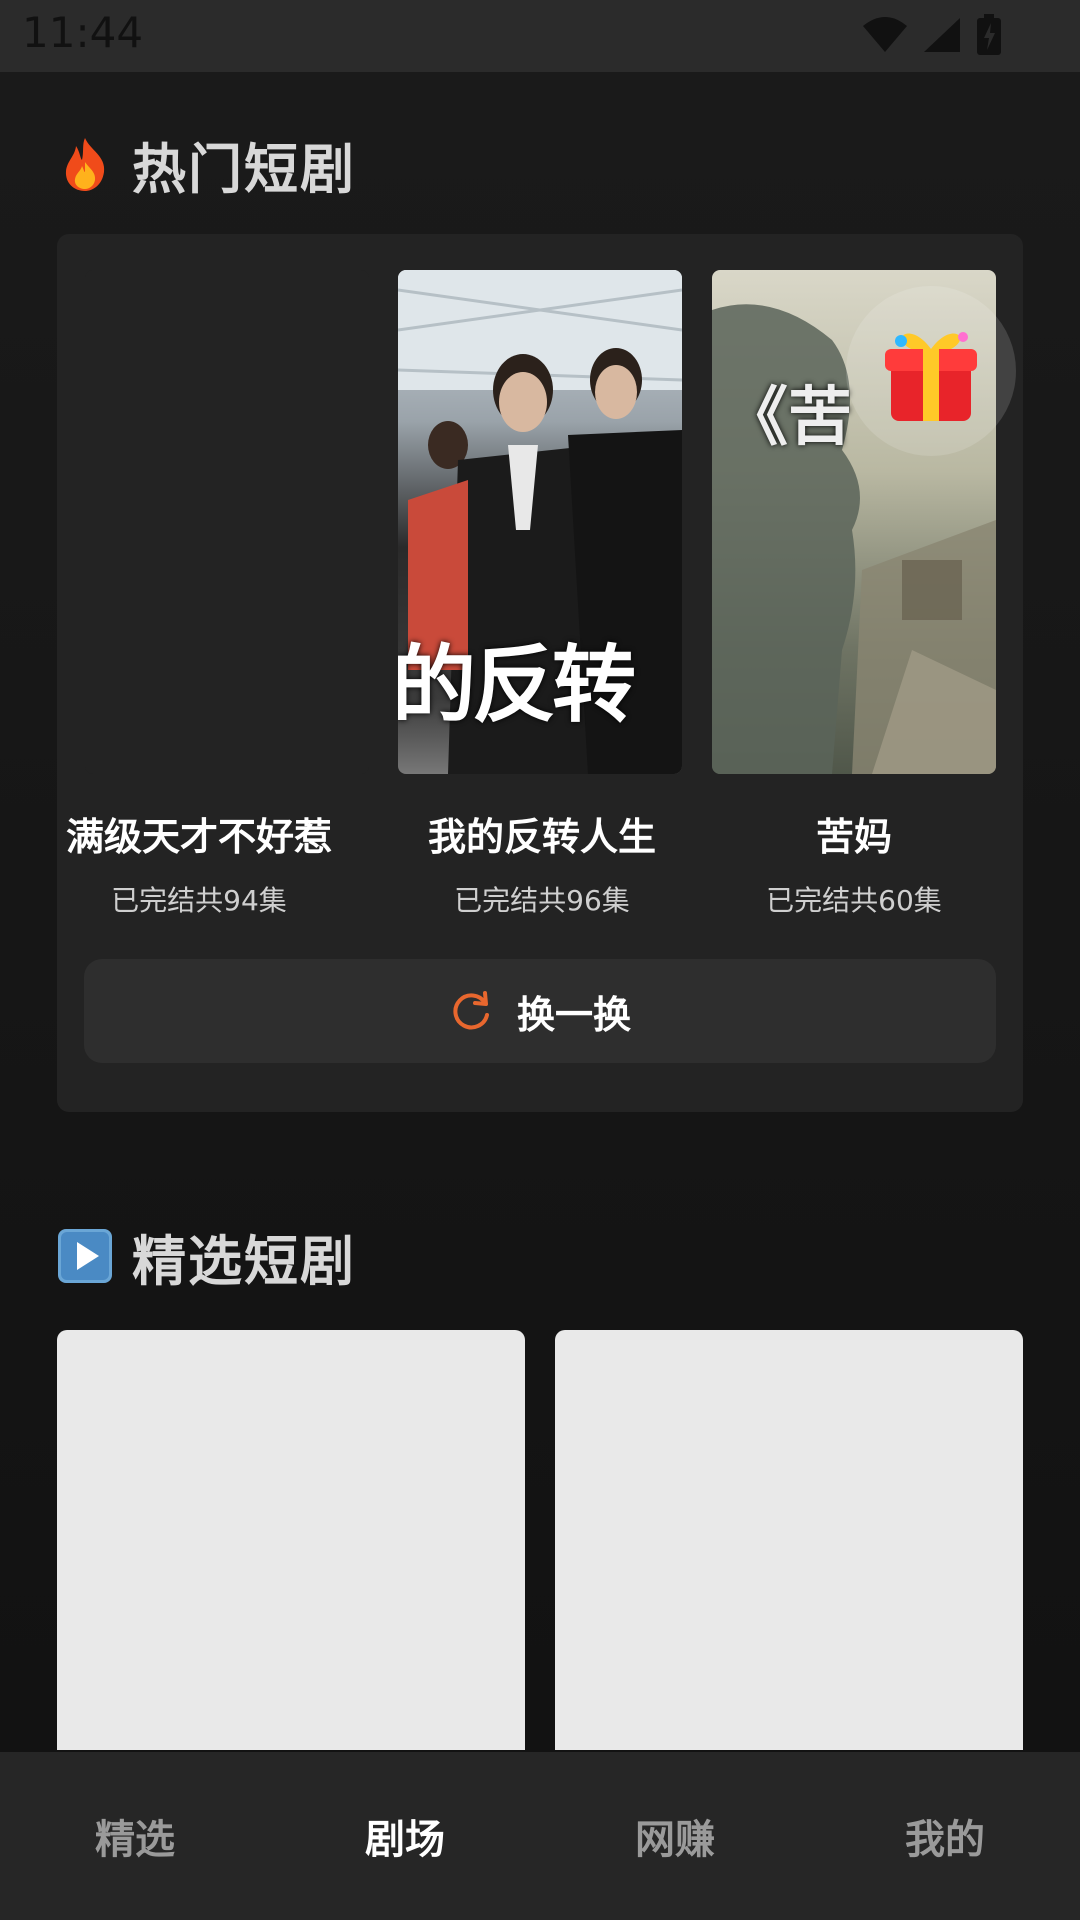  I want to click on drama-info-2: 我的反转人生 已完结共96集, so click(542, 858).